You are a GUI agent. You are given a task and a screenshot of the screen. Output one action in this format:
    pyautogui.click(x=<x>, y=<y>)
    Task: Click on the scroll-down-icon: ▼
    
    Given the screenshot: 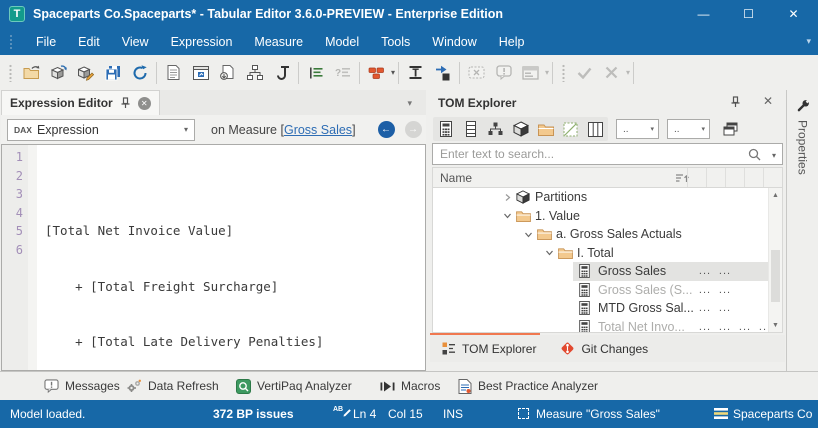 What is the action you would take?
    pyautogui.click(x=775, y=325)
    